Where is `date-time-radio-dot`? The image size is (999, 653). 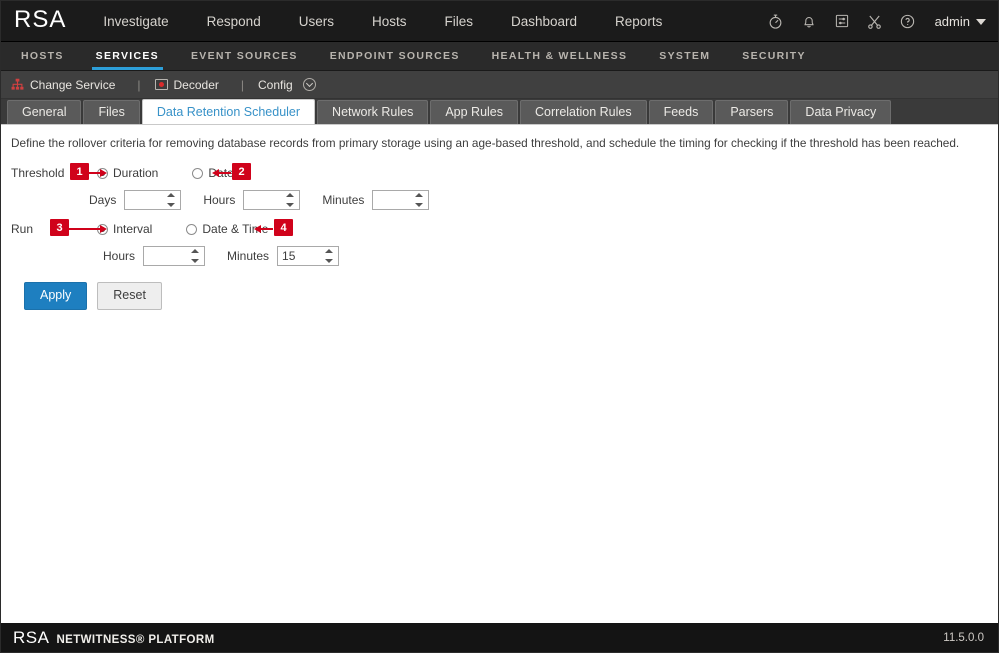 date-time-radio-dot is located at coordinates (192, 229).